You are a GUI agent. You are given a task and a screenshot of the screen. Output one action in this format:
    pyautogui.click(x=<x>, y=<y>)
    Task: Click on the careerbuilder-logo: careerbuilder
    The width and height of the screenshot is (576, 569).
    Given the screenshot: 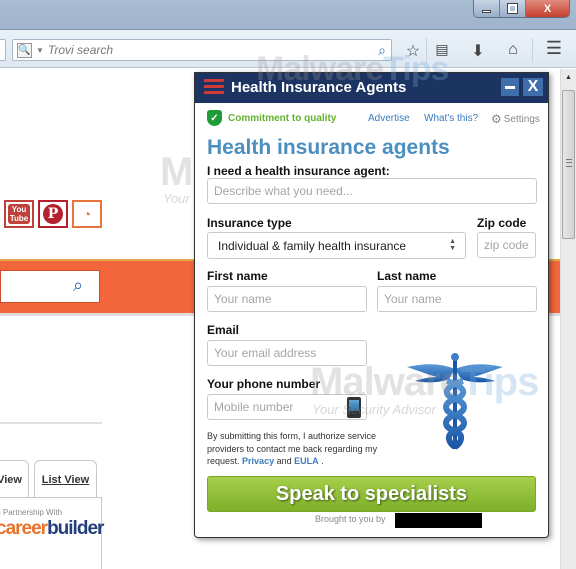 What is the action you would take?
    pyautogui.click(x=52, y=529)
    